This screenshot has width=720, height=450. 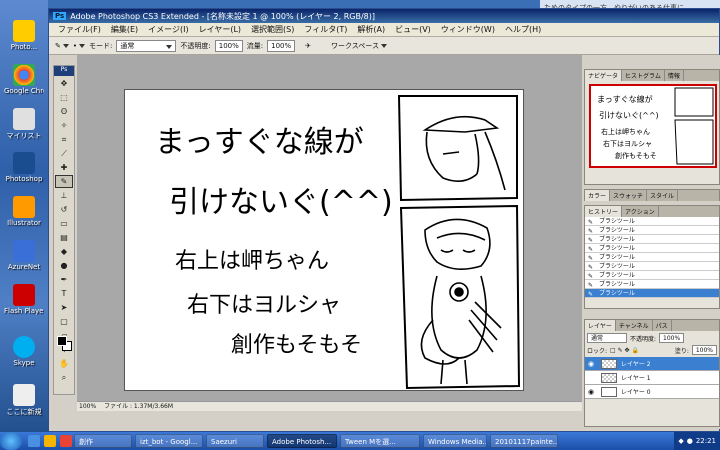 What do you see at coordinates (64, 279) in the screenshot?
I see `pen-tool-icon: ✒` at bounding box center [64, 279].